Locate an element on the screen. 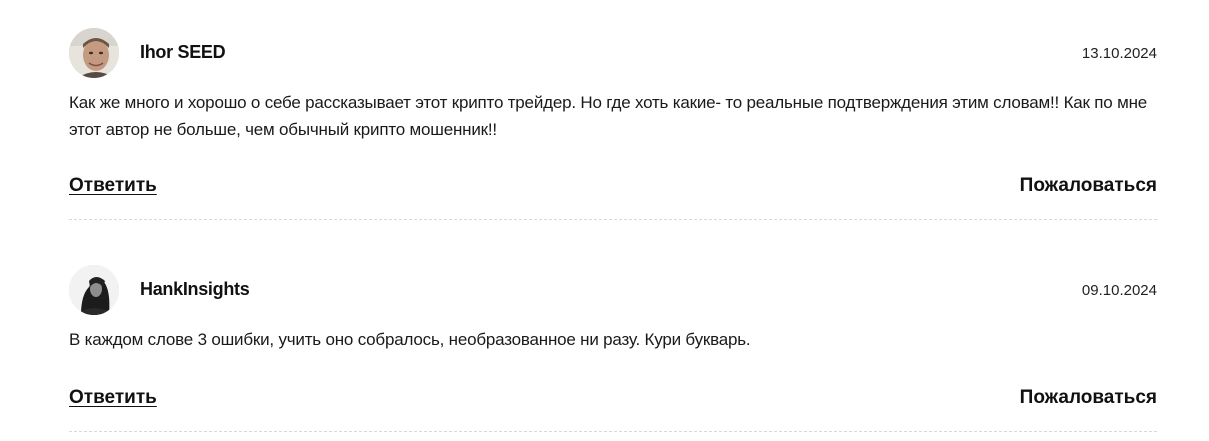 The height and width of the screenshot is (441, 1209). comment-author: HankInsights is located at coordinates (195, 289).